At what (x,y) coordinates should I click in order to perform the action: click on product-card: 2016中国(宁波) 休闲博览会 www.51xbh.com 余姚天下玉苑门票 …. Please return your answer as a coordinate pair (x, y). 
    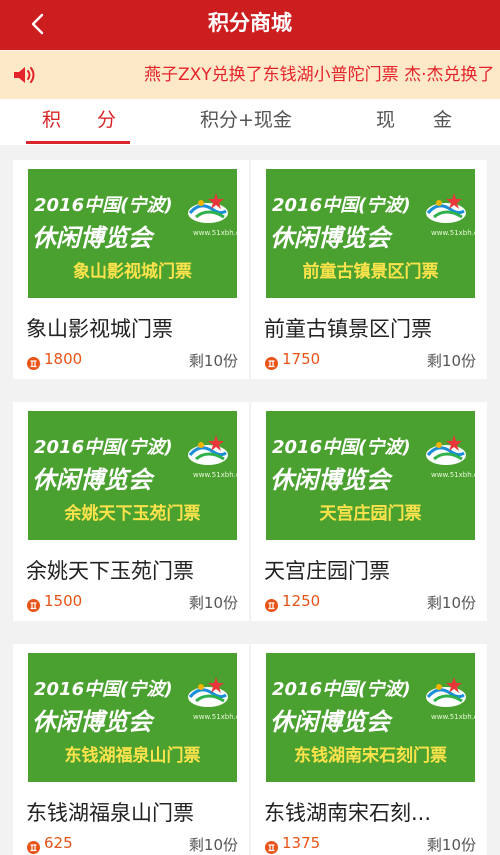
    Looking at the image, I should click on (131, 511).